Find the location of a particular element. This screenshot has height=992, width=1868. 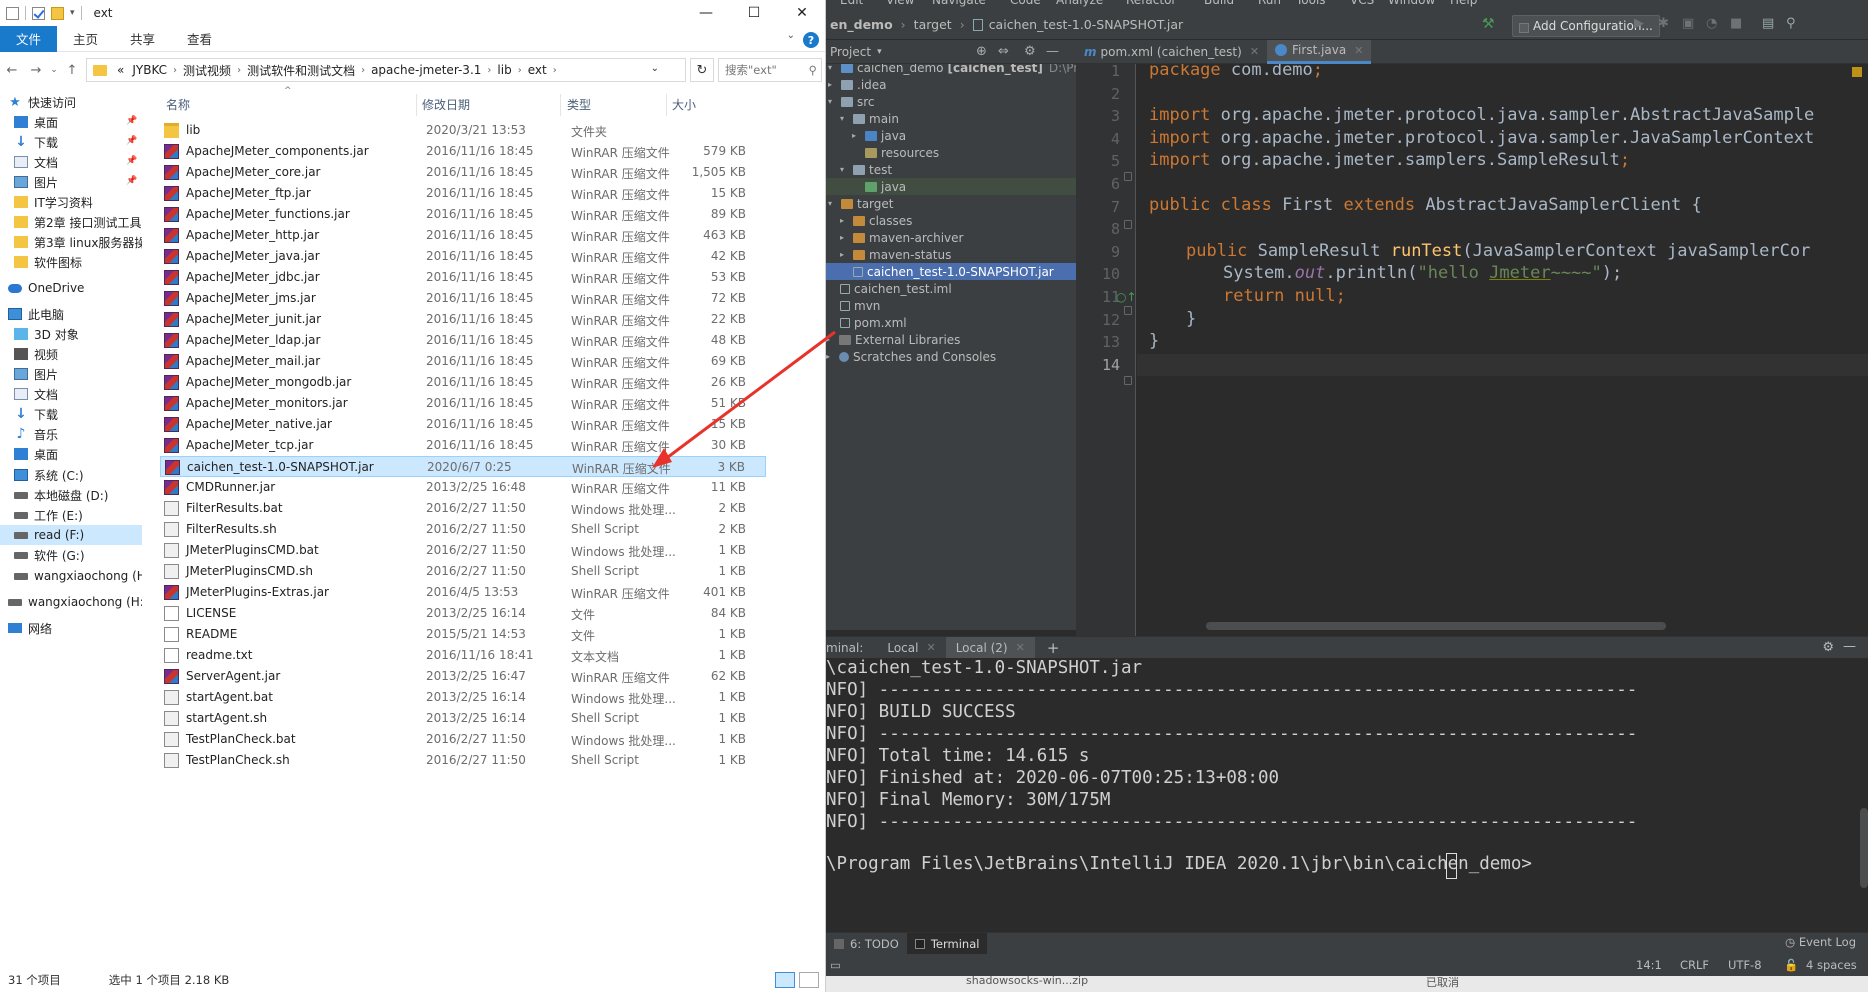

gear-icon: ⚙ is located at coordinates (1030, 51).